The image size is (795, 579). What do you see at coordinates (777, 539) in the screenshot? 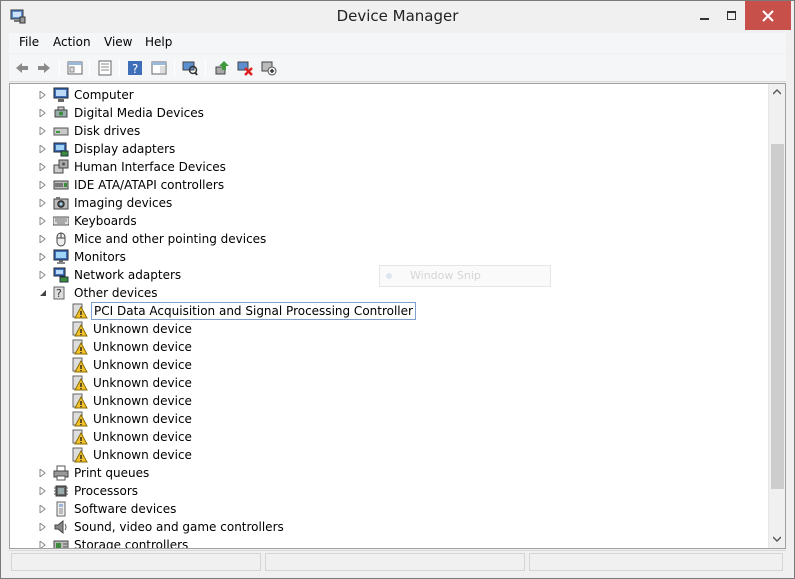
I see `scroll-down-button` at bounding box center [777, 539].